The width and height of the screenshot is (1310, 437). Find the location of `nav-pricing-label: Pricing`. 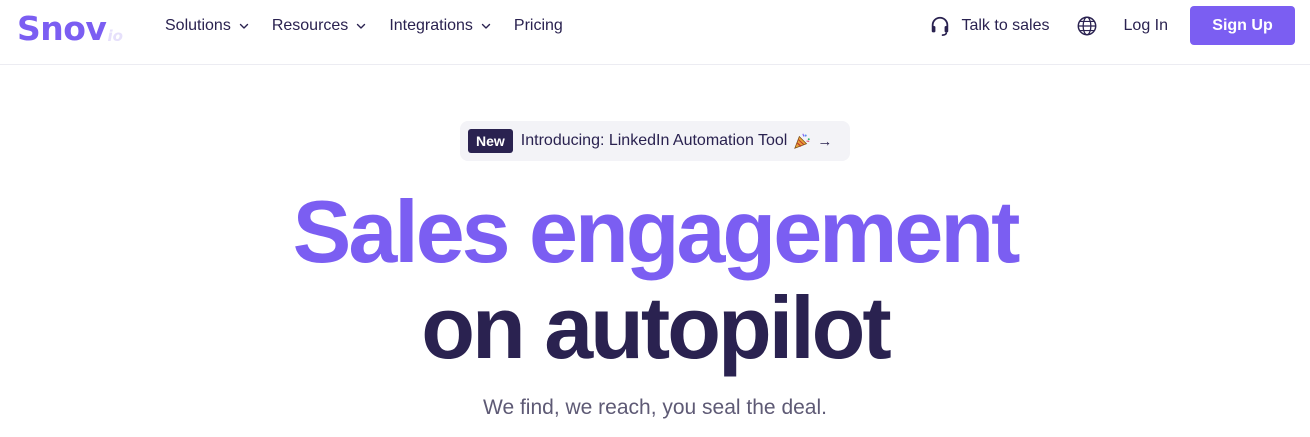

nav-pricing-label: Pricing is located at coordinates (538, 25).